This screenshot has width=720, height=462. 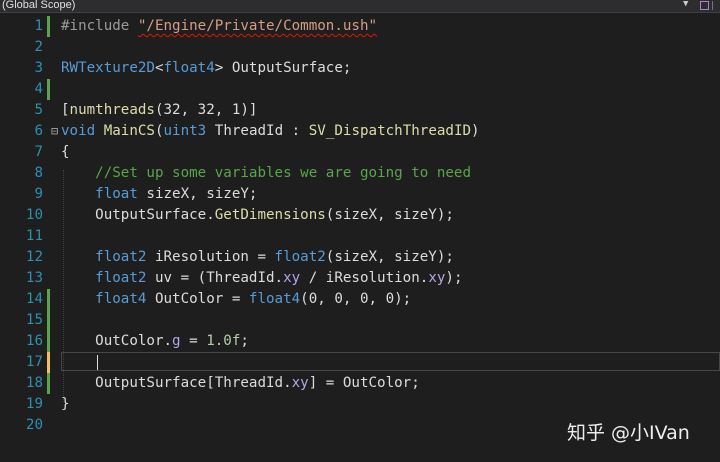 What do you see at coordinates (108, 68) in the screenshot?
I see `code-token: RWTexture2D` at bounding box center [108, 68].